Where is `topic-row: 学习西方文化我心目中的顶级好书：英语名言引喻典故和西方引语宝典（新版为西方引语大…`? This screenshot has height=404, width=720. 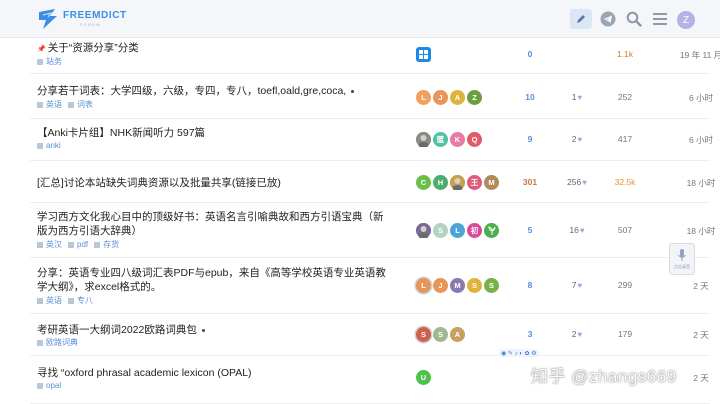 topic-row: 学习西方文化我心目中的顶级好书：英语名言引喻典故和西方引语宝典（新版为西方引语大… is located at coordinates (372, 230).